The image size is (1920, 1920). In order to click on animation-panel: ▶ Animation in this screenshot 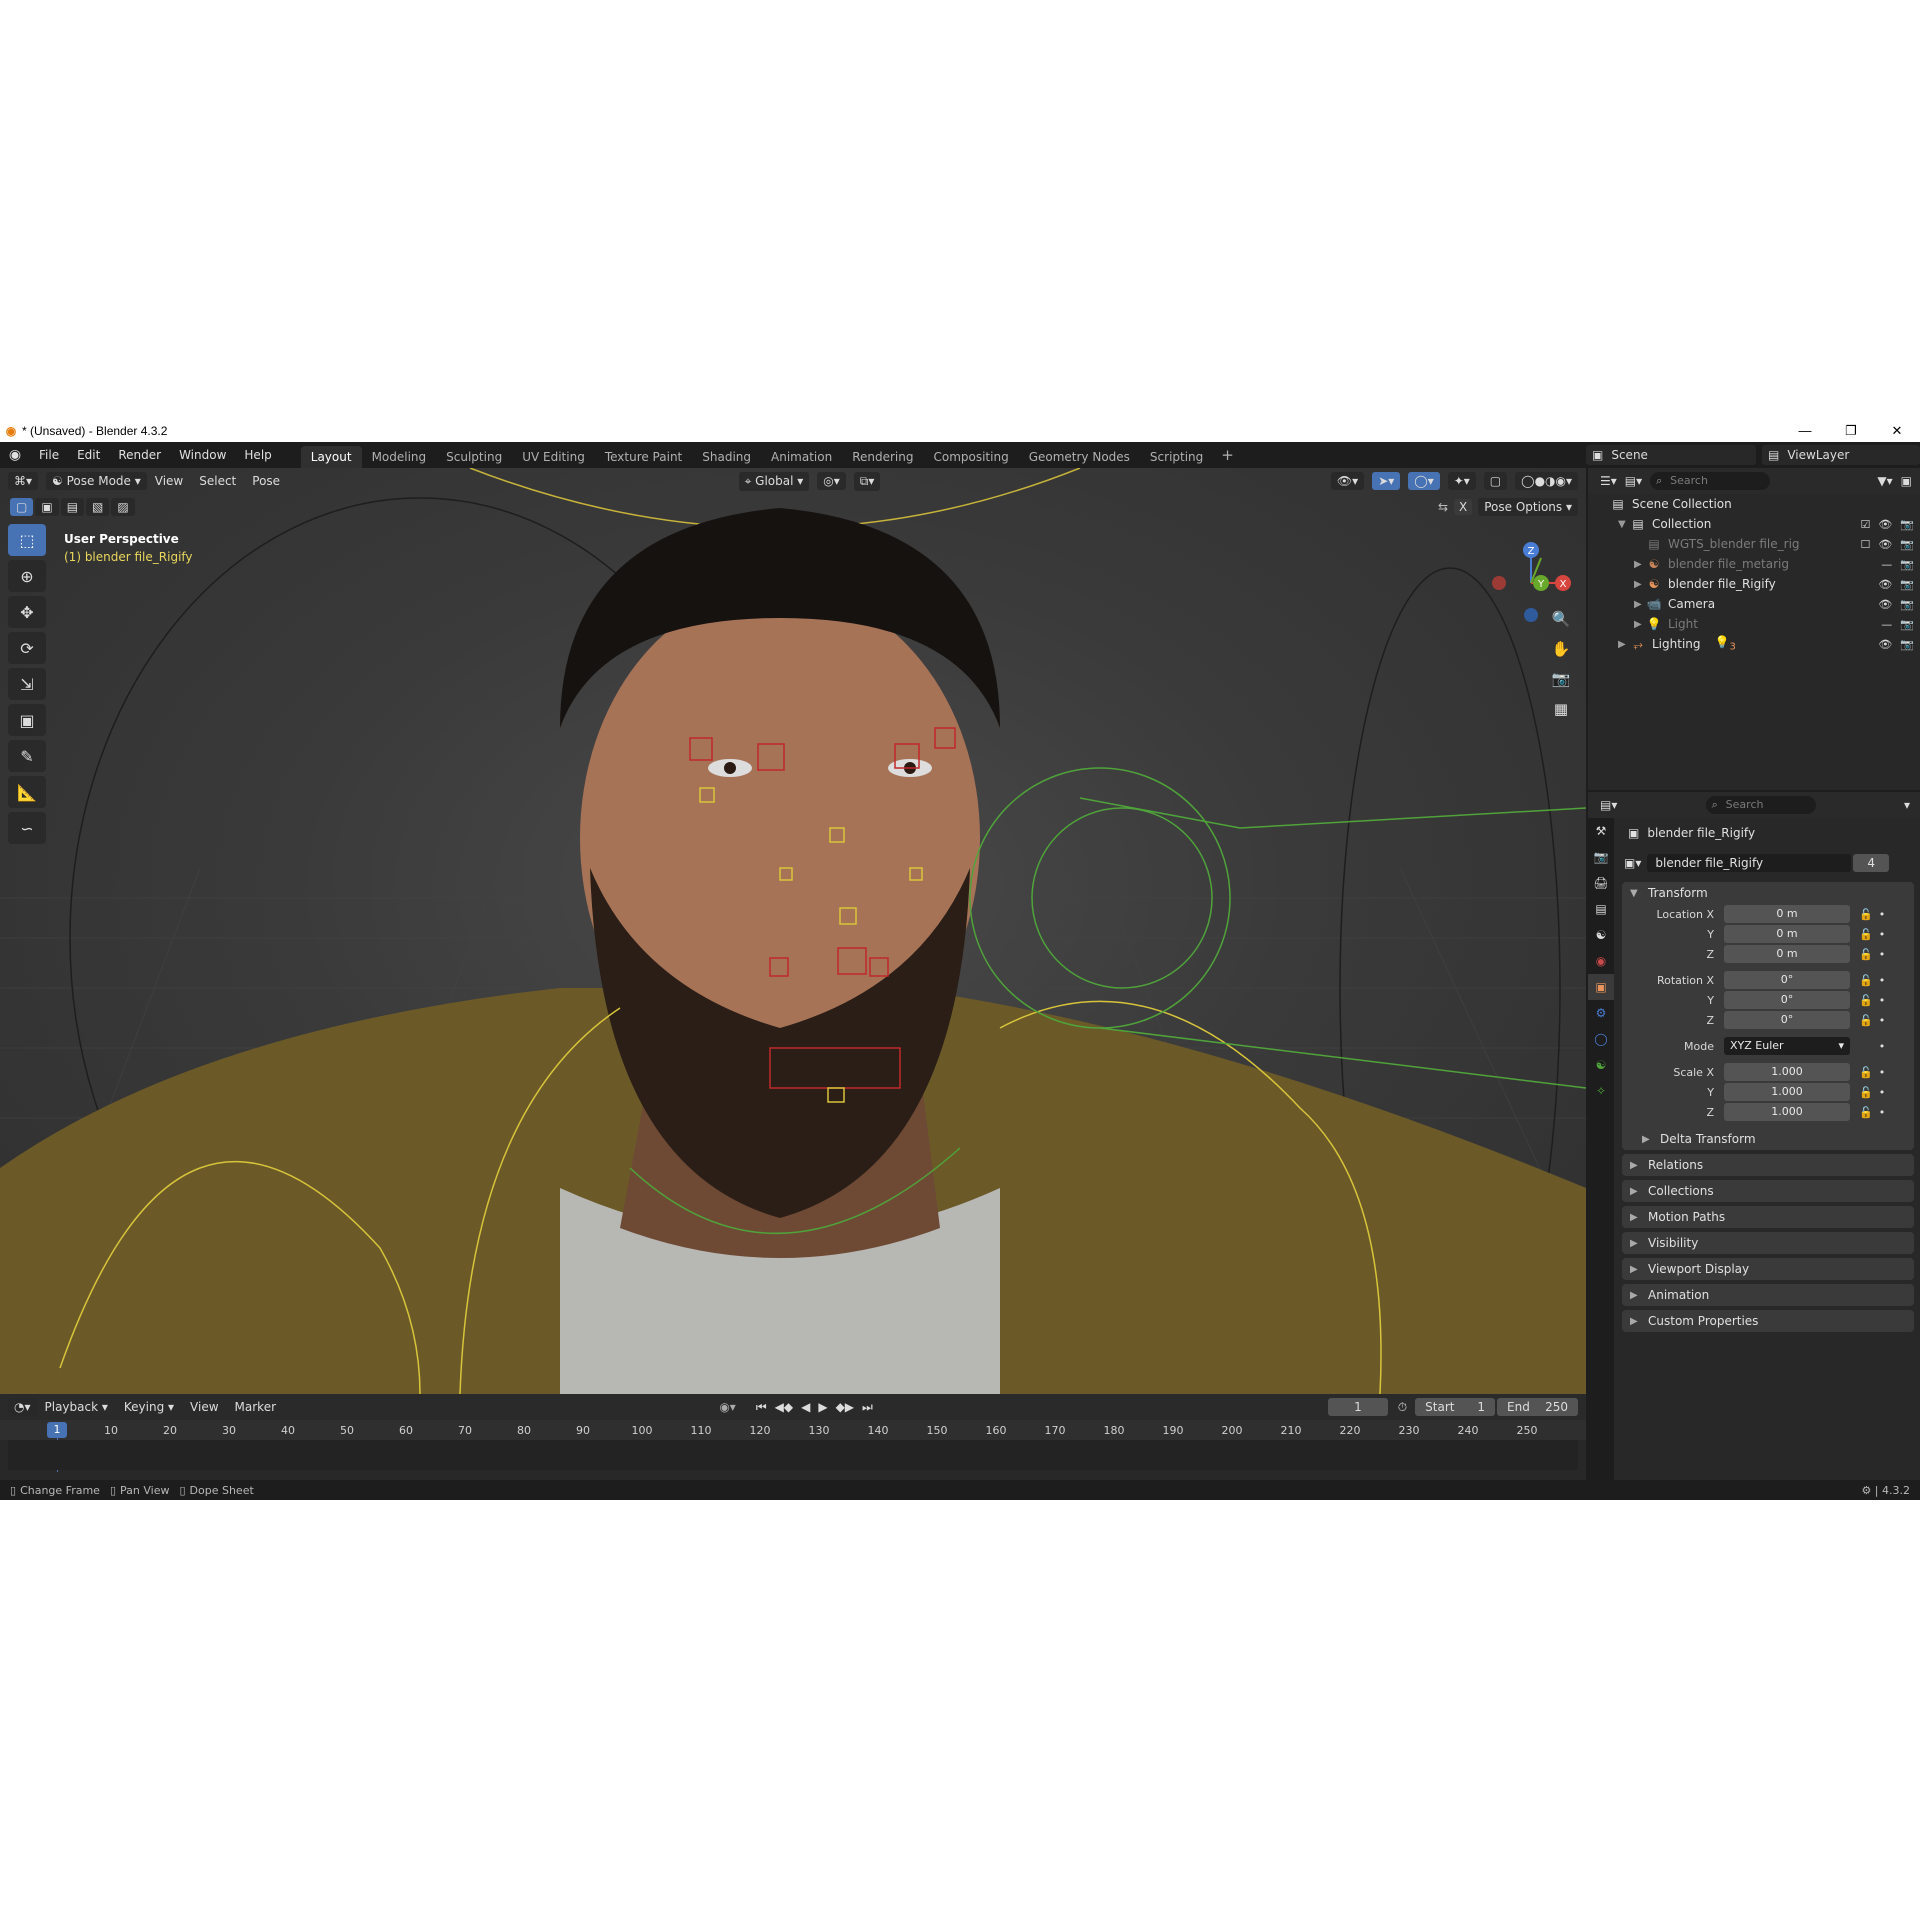, I will do `click(1768, 1295)`.